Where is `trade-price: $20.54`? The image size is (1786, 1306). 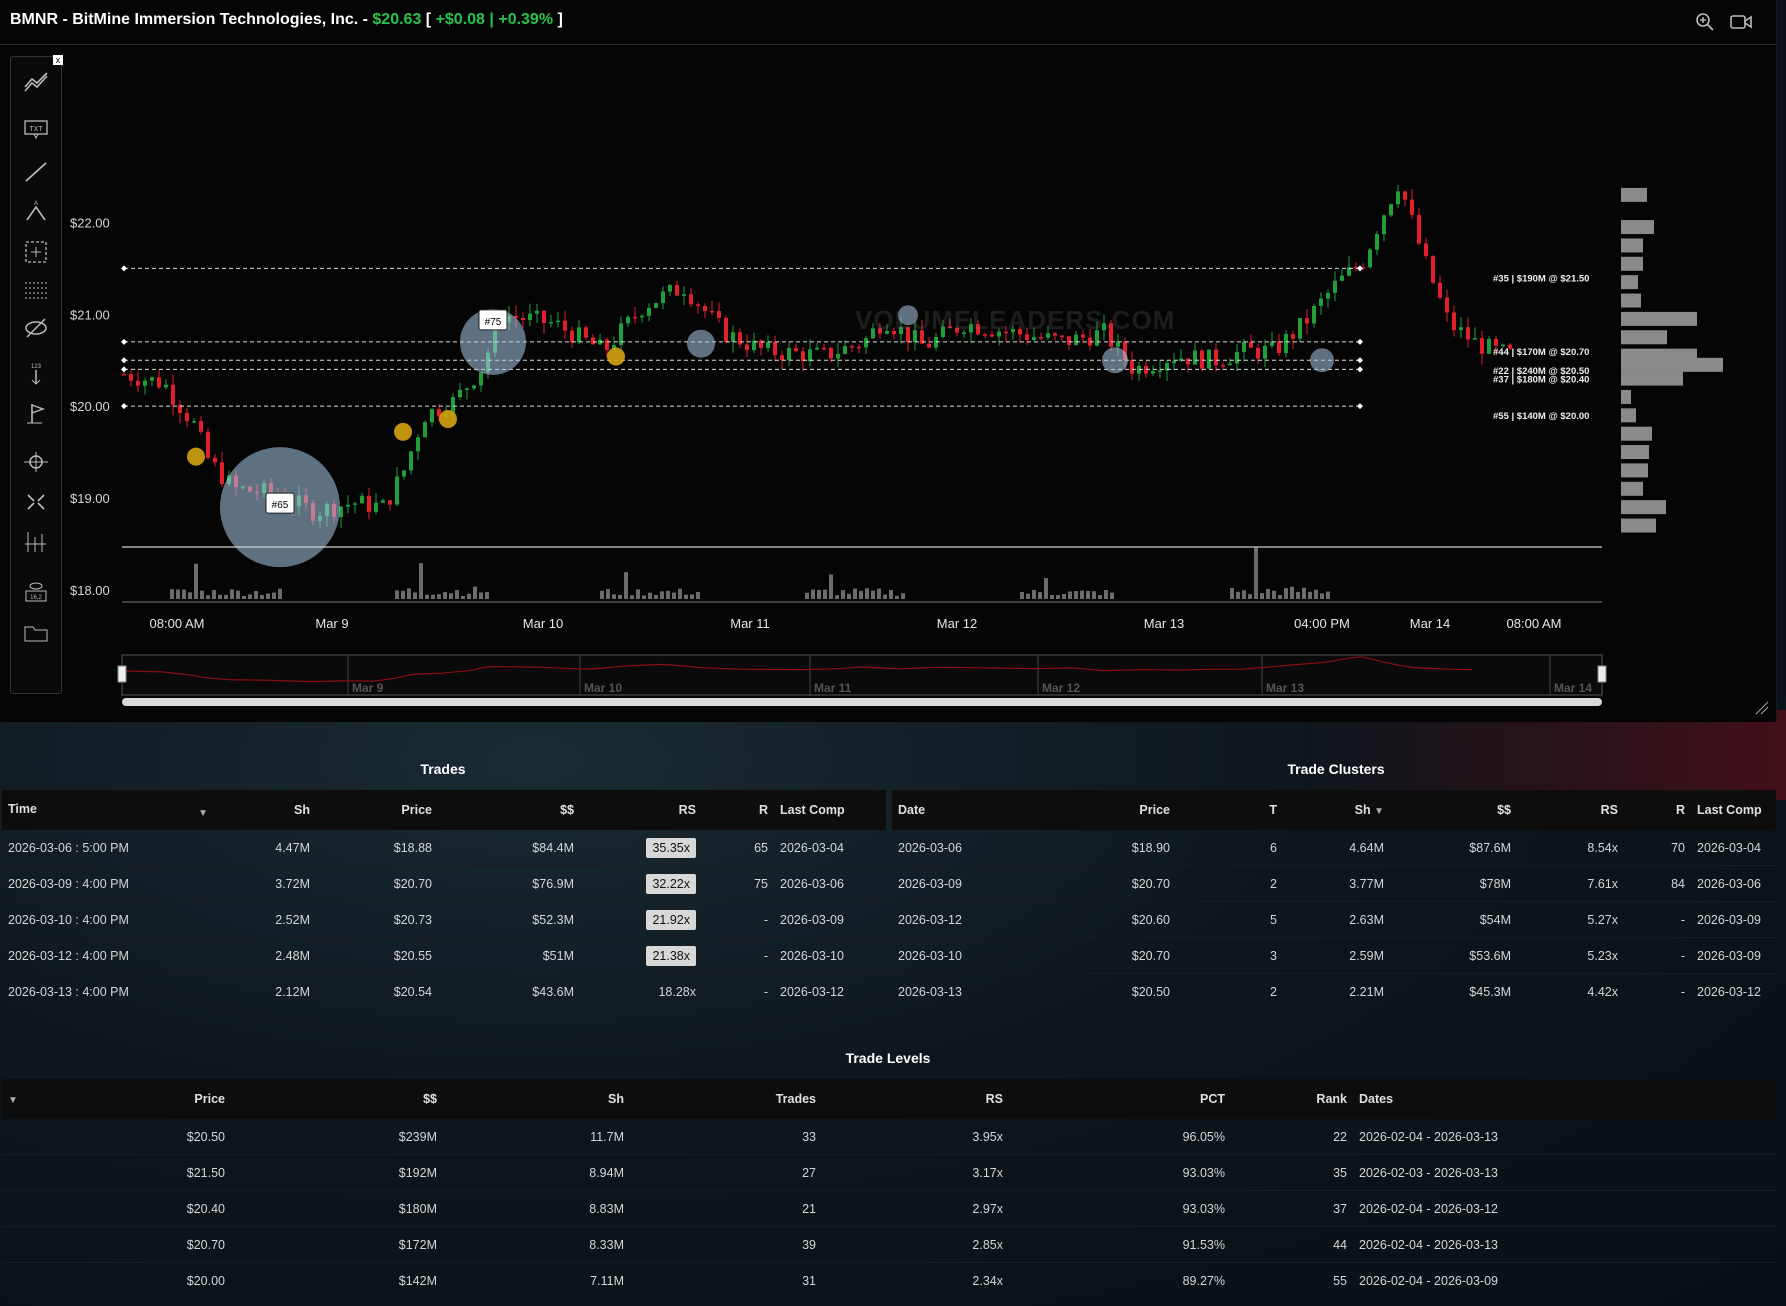
trade-price: $20.54 is located at coordinates (377, 991).